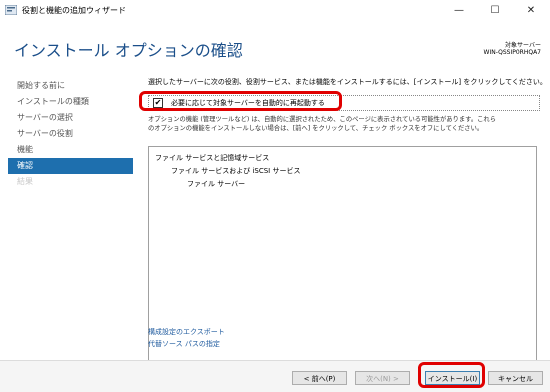 The image size is (550, 392). I want to click on cancel-button: キャンセル, so click(515, 378).